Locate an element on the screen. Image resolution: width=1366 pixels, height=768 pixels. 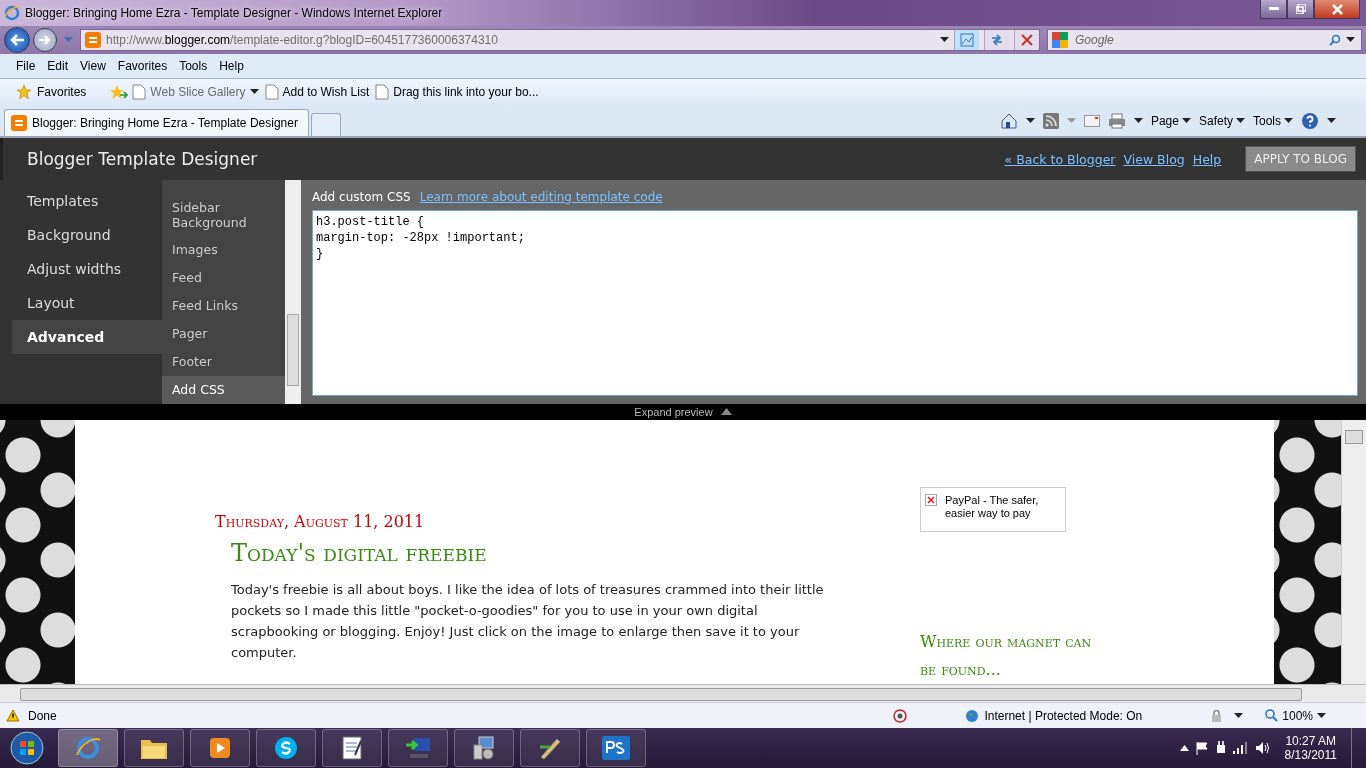
forward-arrow-icon is located at coordinates (45, 39).